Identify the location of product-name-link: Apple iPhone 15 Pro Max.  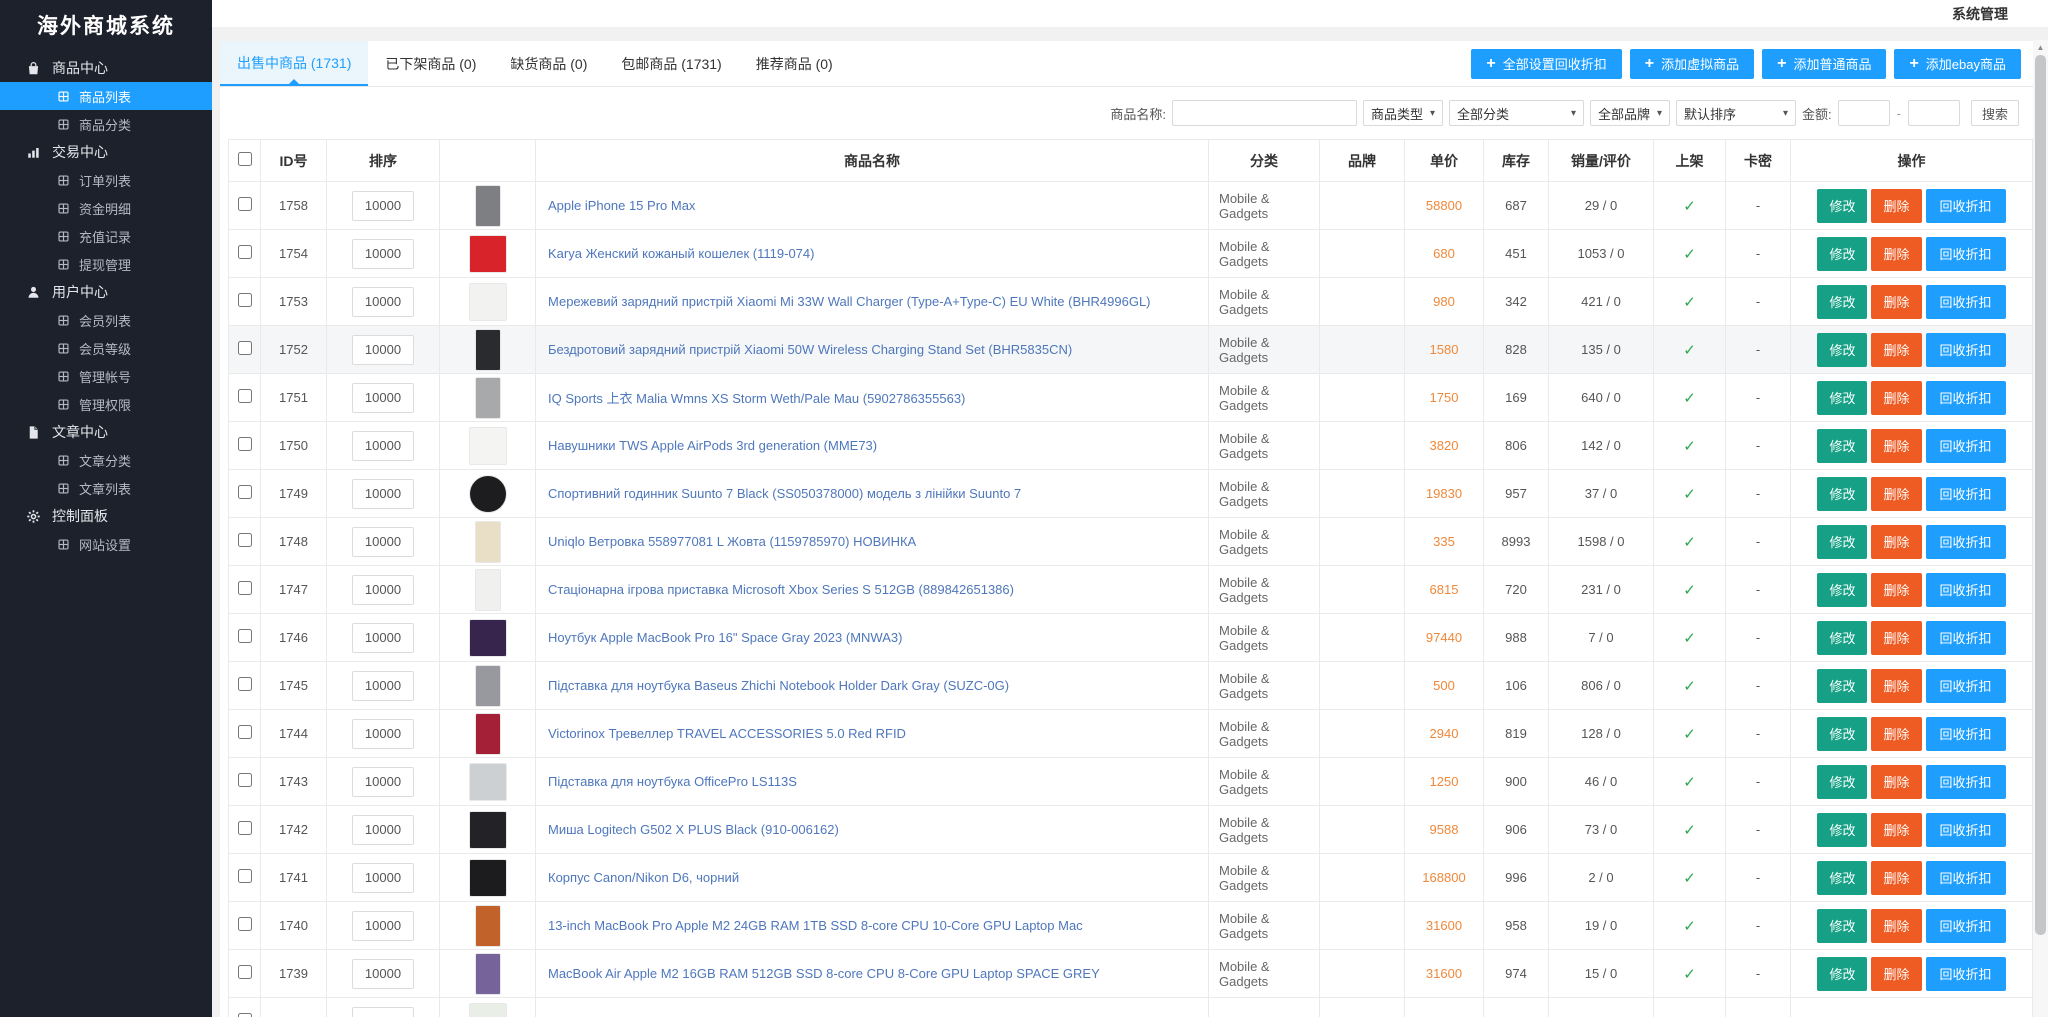
(621, 205).